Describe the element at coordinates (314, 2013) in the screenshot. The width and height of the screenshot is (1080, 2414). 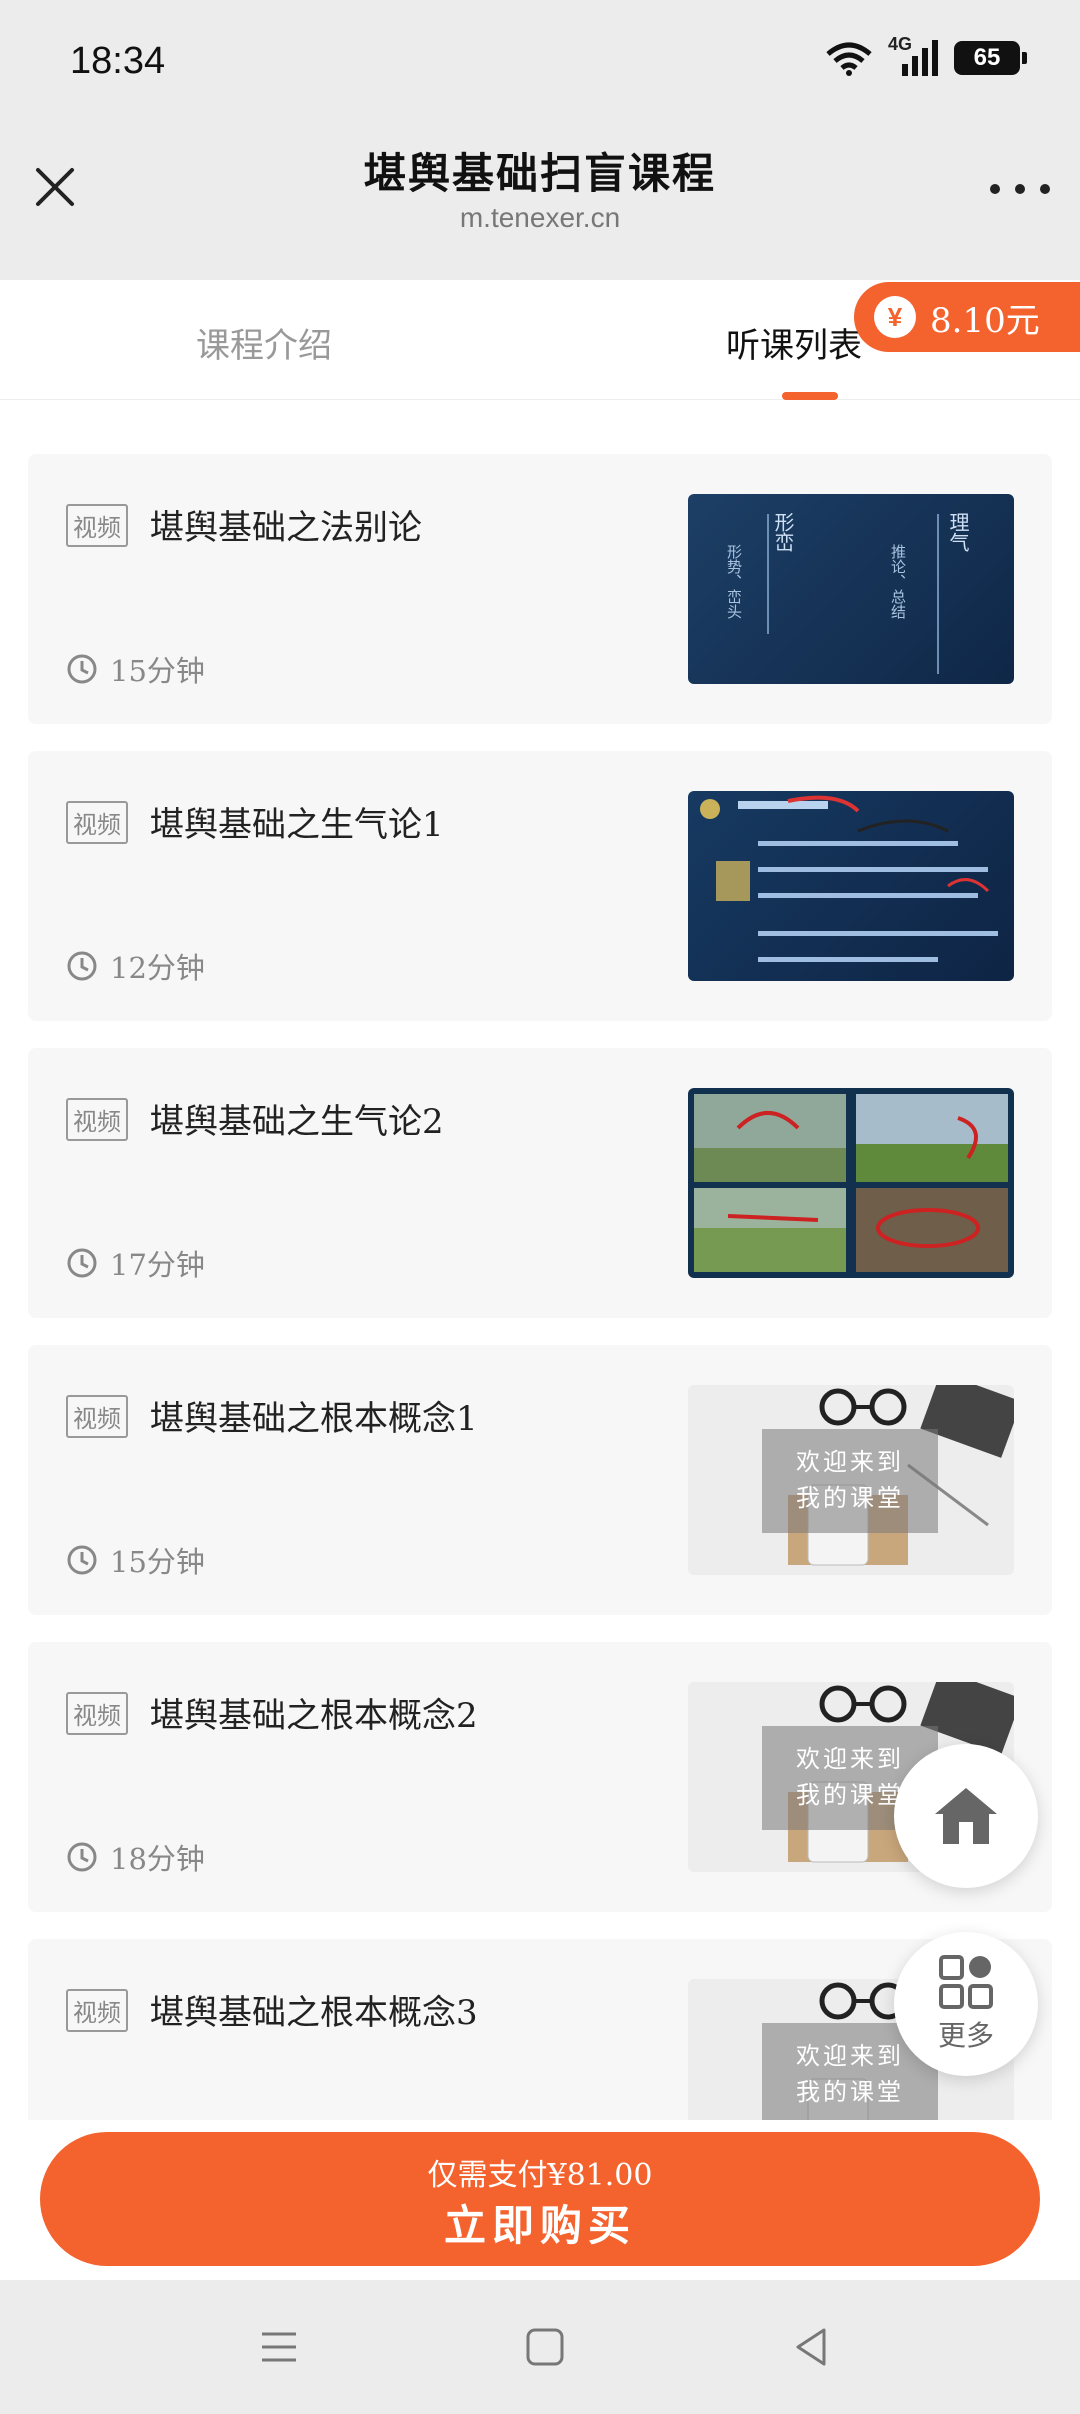
I see `lesson-title: 堪舆基础之根本概念3` at that location.